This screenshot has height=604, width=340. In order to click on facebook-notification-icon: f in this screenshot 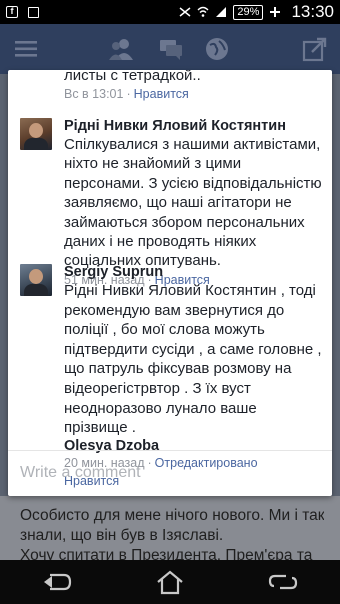, I will do `click(12, 12)`.